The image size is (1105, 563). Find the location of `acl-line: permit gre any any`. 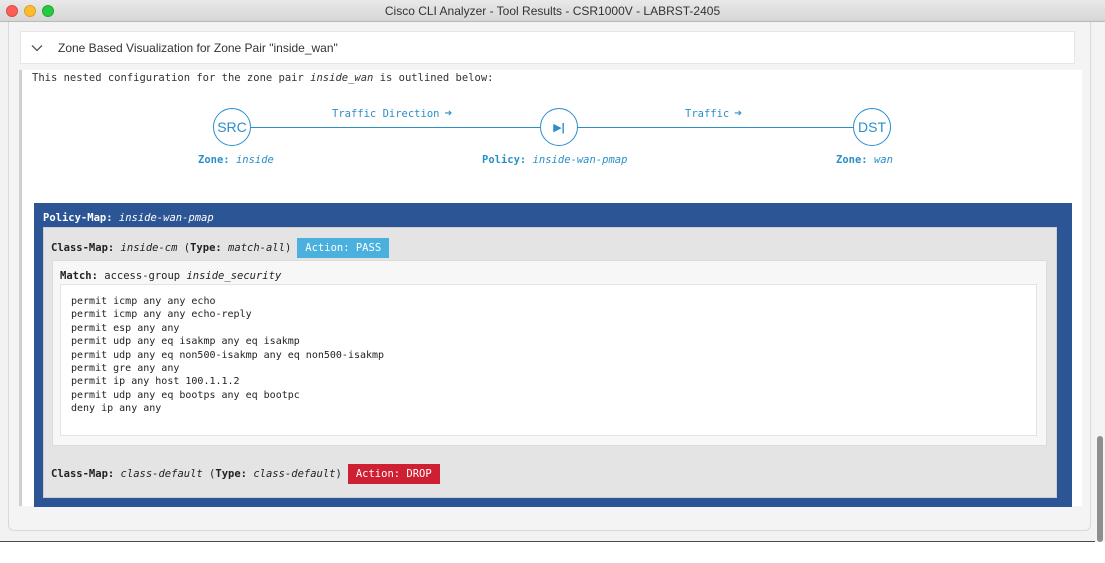

acl-line: permit gre any any is located at coordinates (125, 369).